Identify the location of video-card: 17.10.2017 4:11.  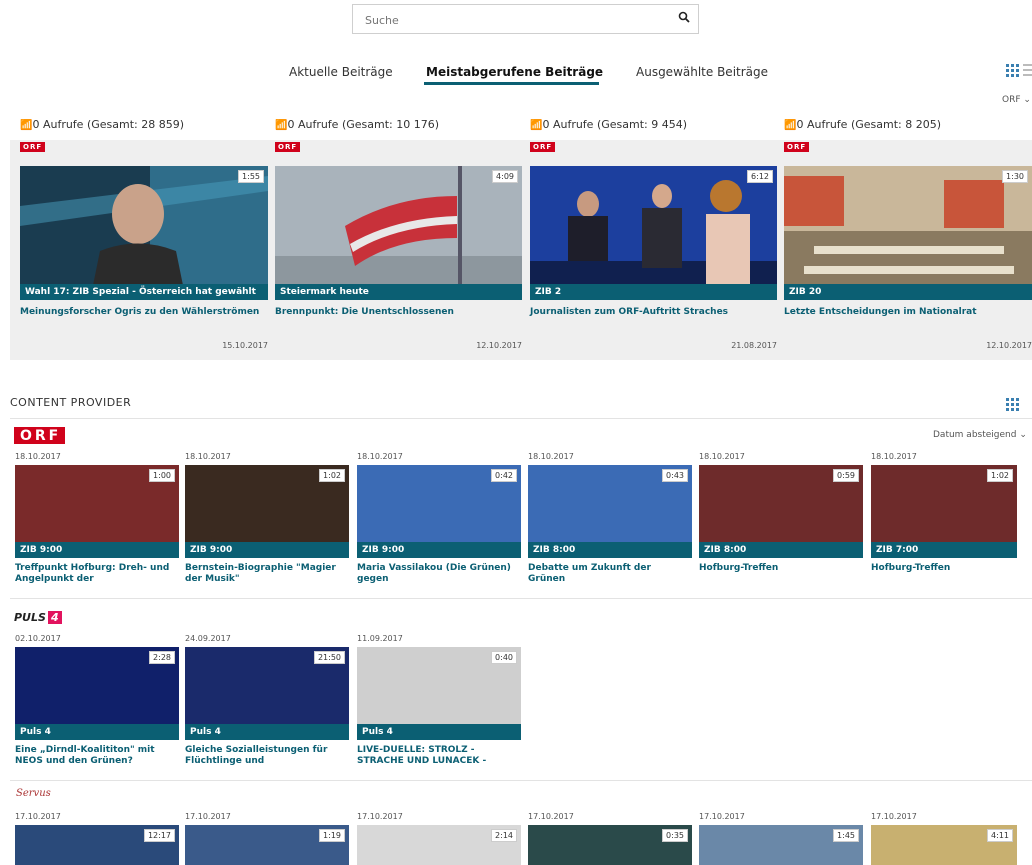
(951, 838).